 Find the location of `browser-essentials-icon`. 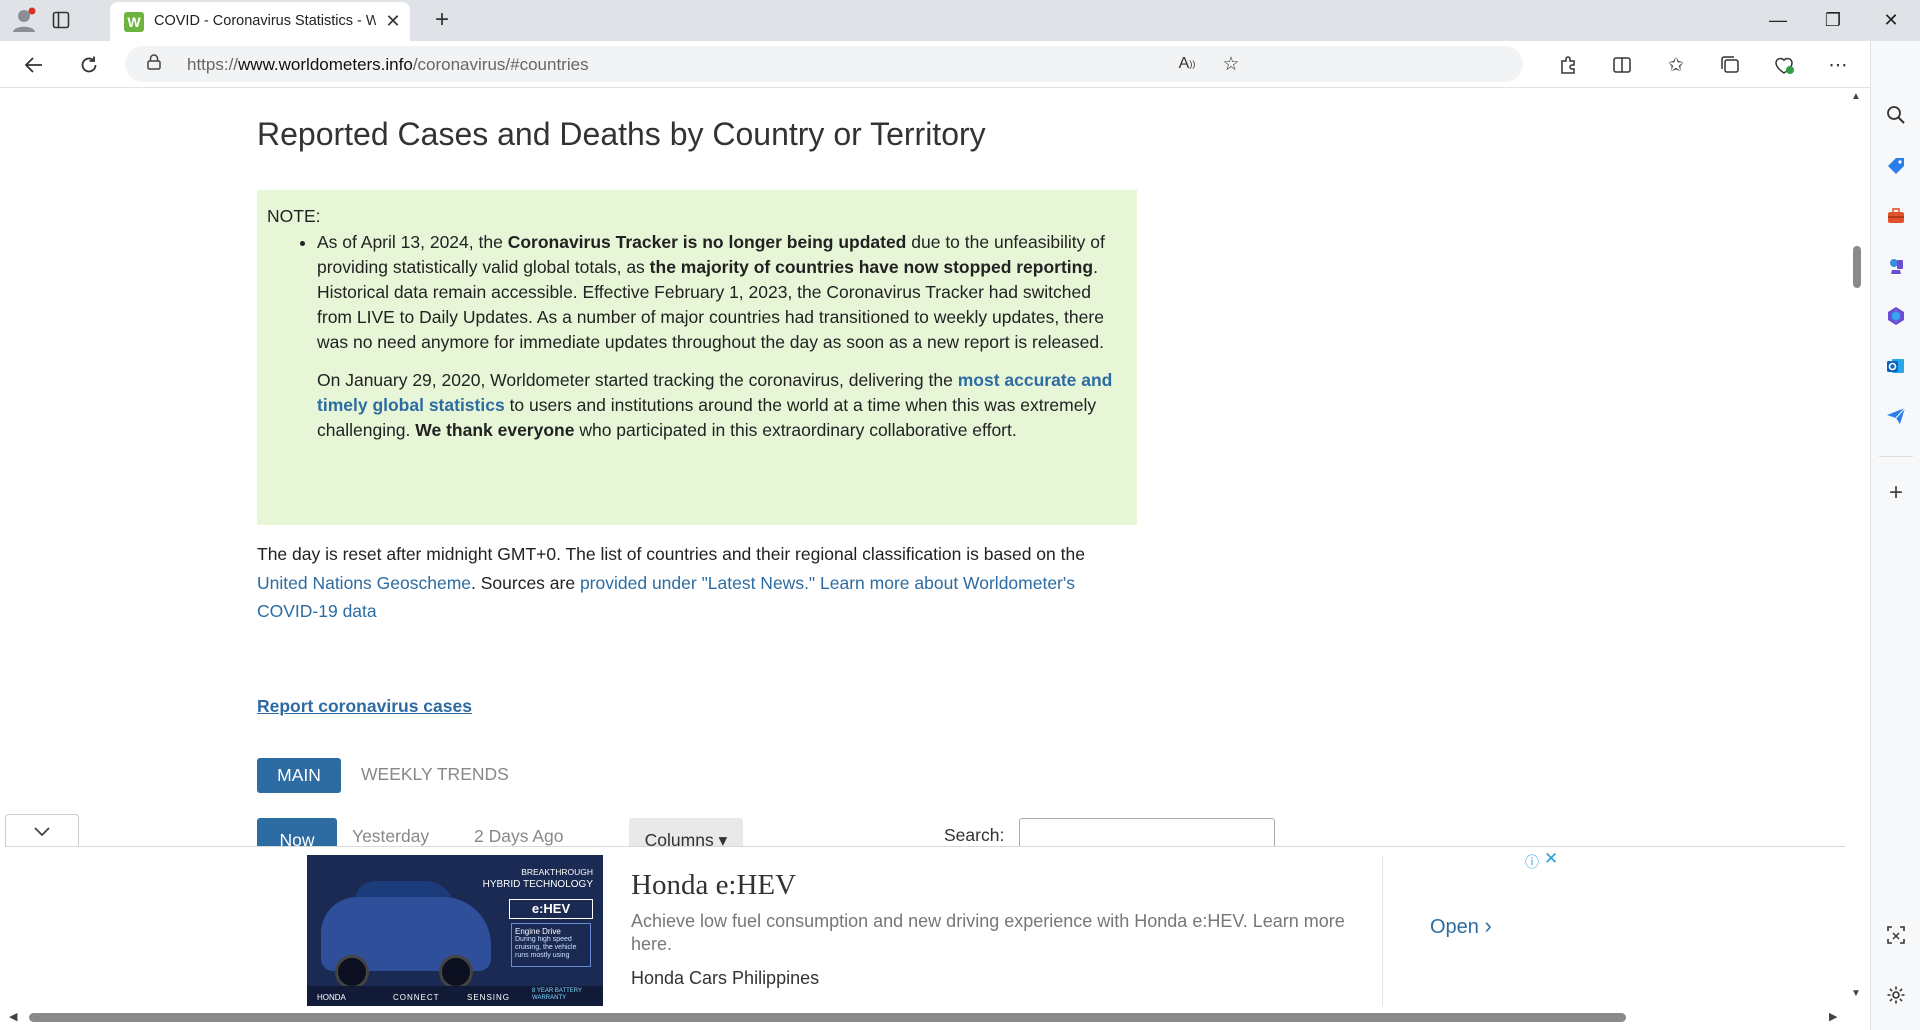

browser-essentials-icon is located at coordinates (1784, 65).